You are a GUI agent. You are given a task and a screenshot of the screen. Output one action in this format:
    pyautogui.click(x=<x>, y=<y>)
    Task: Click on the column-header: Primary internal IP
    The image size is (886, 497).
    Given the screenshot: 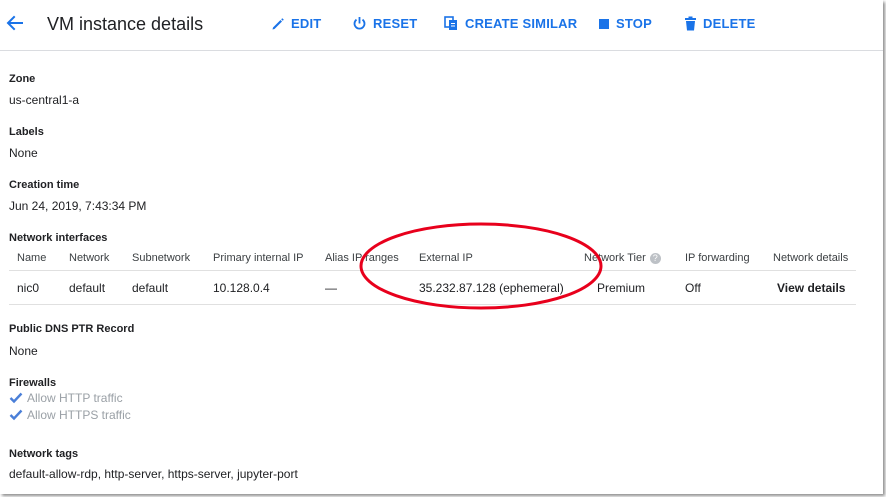 What is the action you would take?
    pyautogui.click(x=258, y=258)
    